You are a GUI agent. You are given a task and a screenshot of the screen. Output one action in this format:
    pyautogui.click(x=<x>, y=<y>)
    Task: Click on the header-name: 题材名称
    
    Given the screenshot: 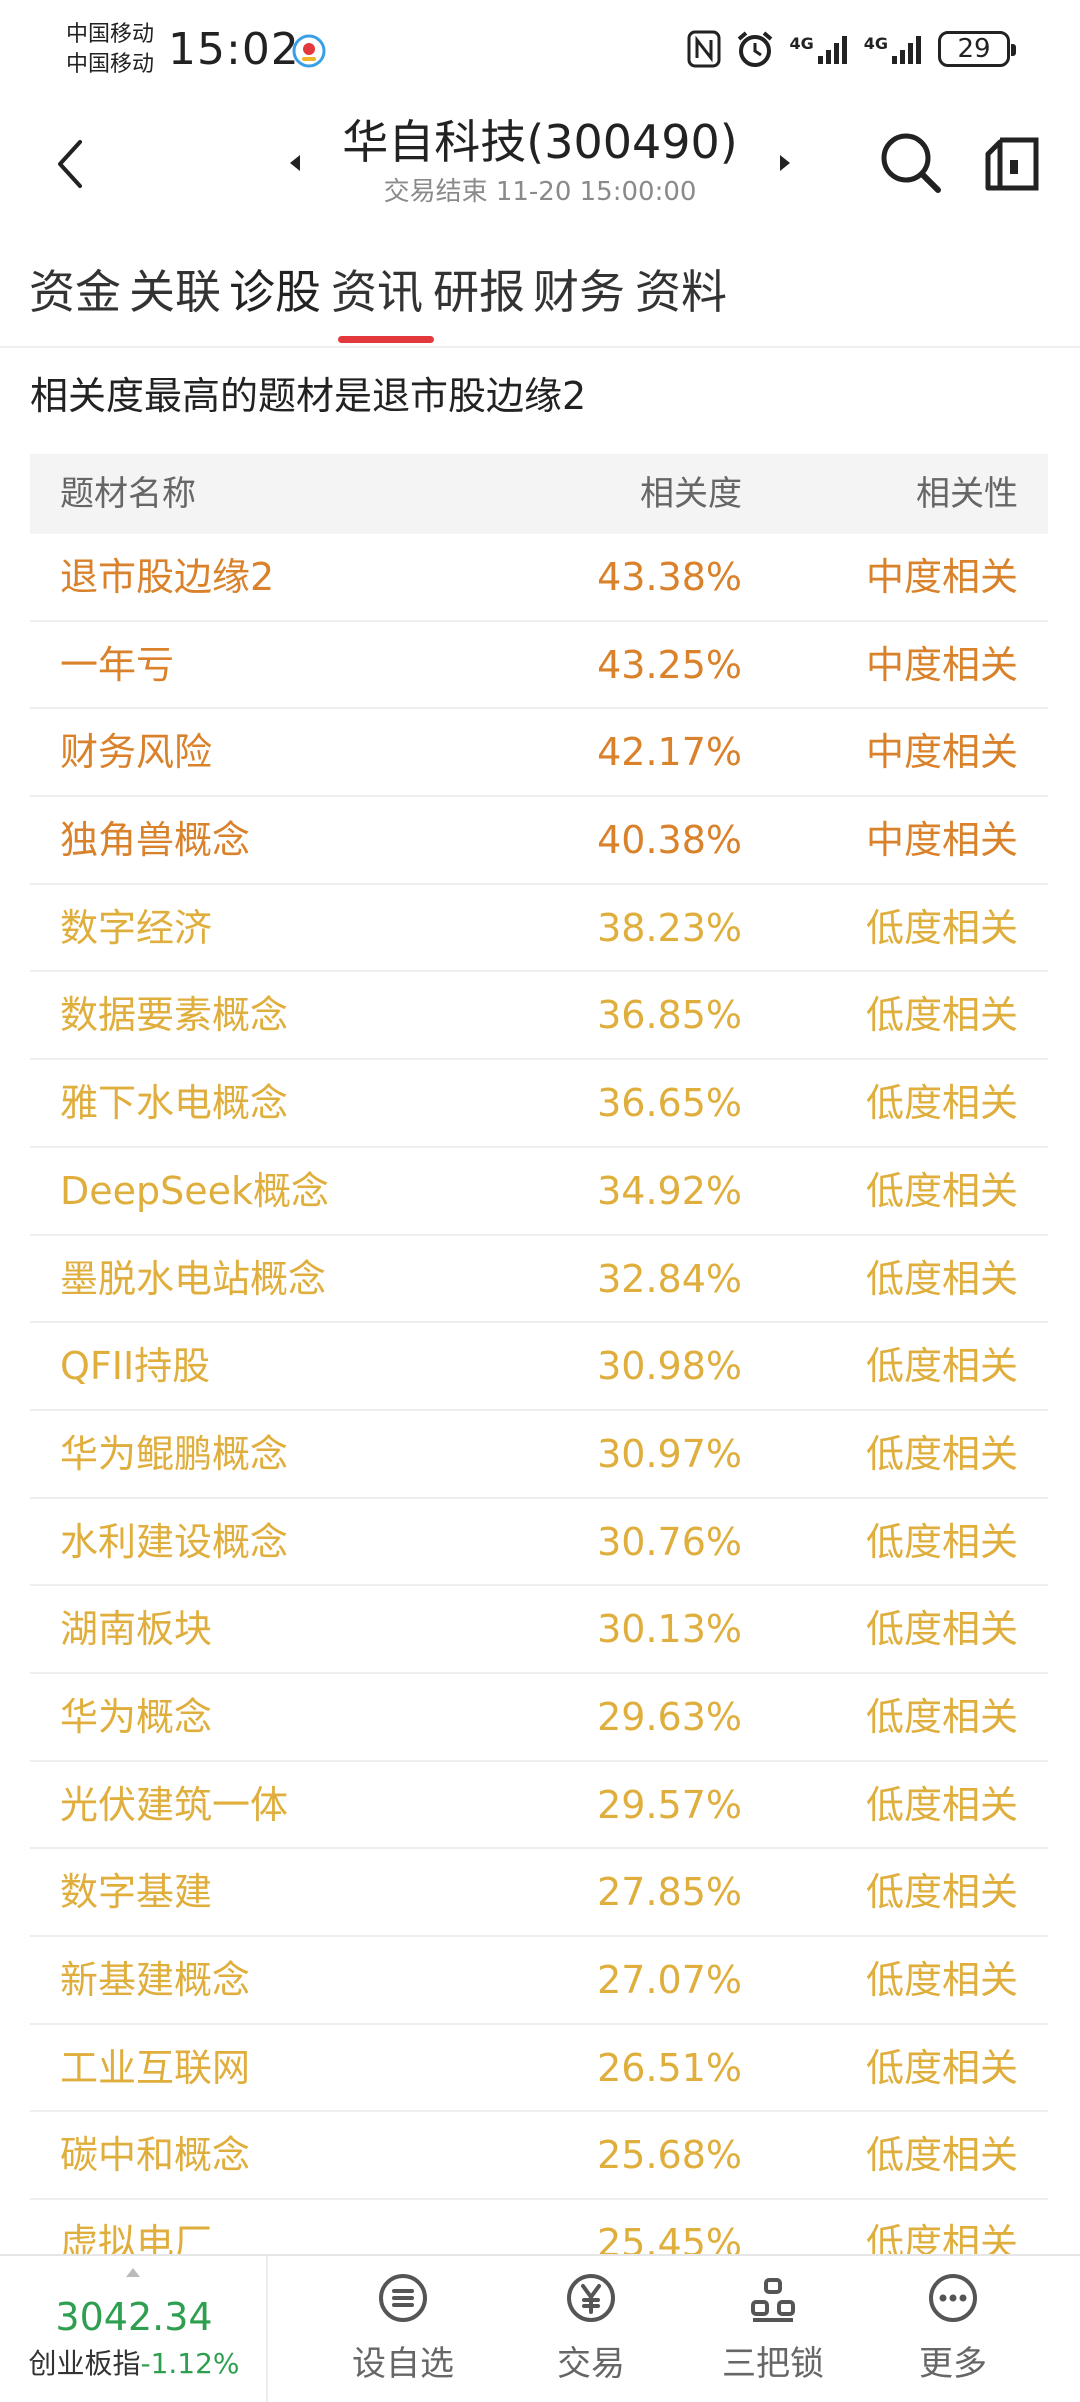 What is the action you would take?
    pyautogui.click(x=128, y=494)
    